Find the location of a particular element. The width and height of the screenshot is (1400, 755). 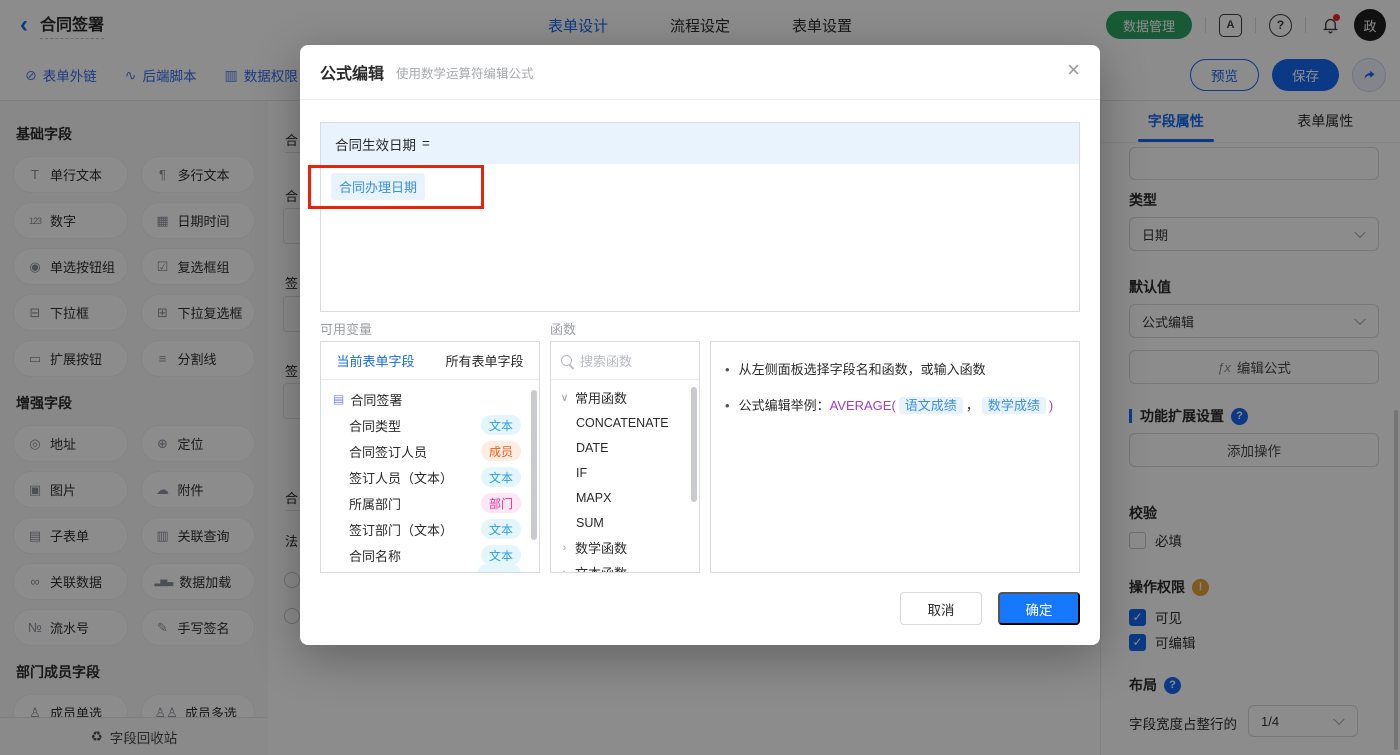

close-icon: × is located at coordinates (1073, 70).